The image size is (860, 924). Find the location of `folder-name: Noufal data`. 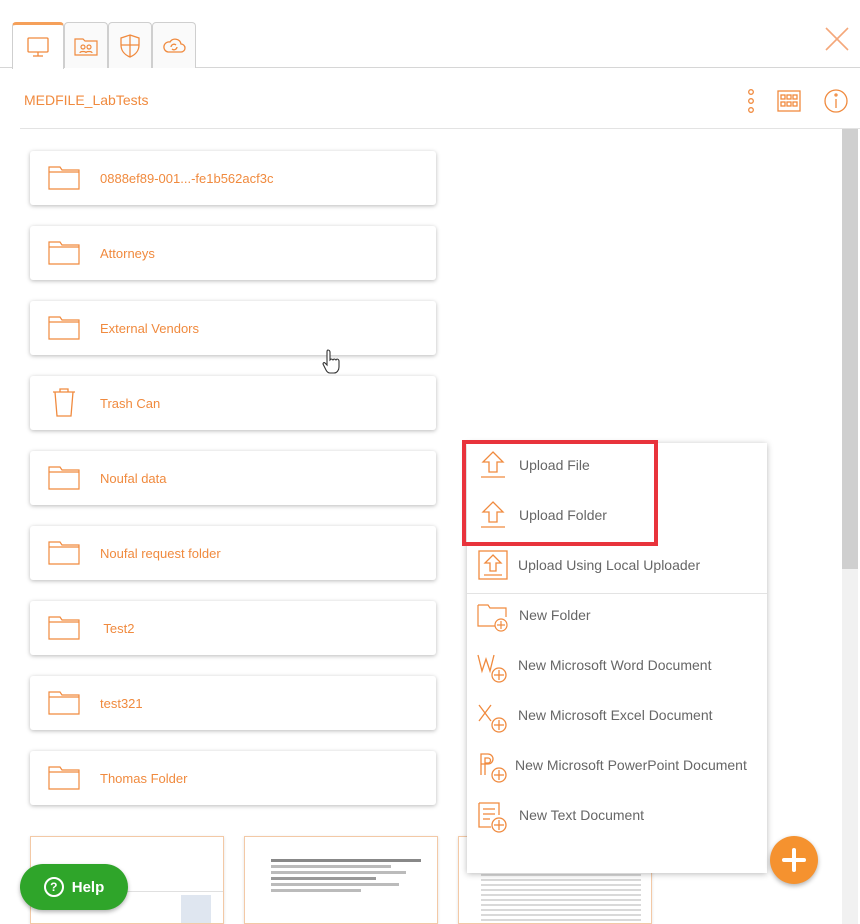

folder-name: Noufal data is located at coordinates (133, 478).